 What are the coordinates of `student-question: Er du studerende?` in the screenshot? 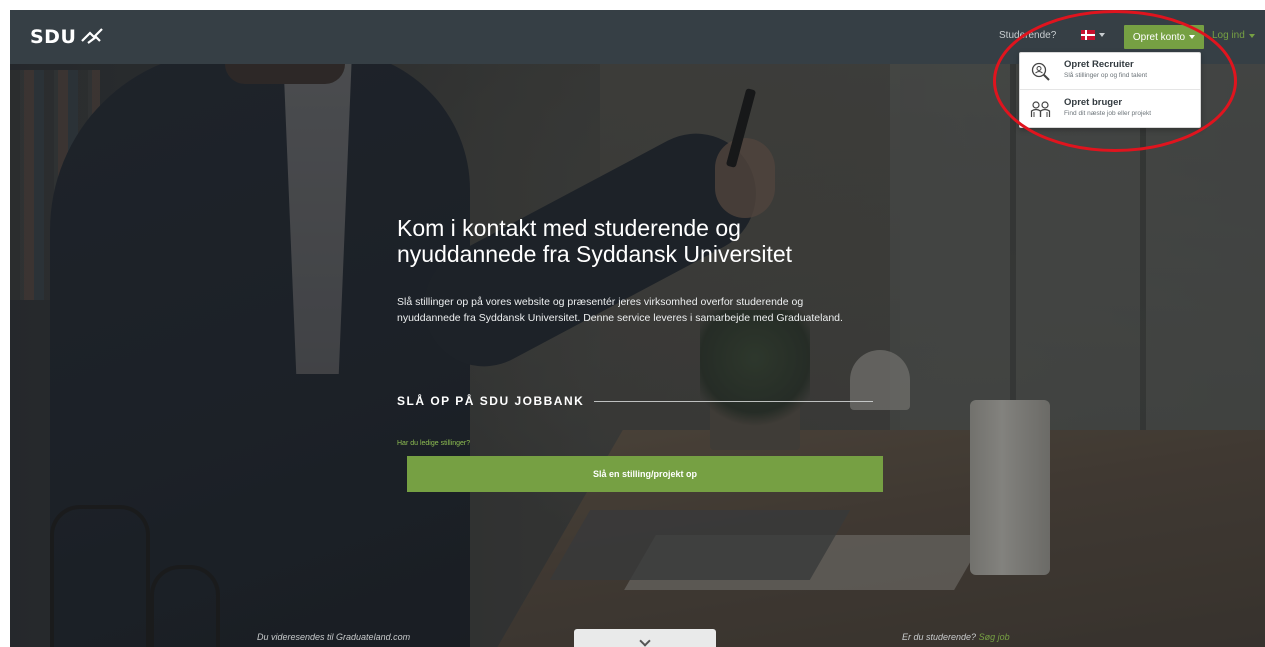 It's located at (939, 637).